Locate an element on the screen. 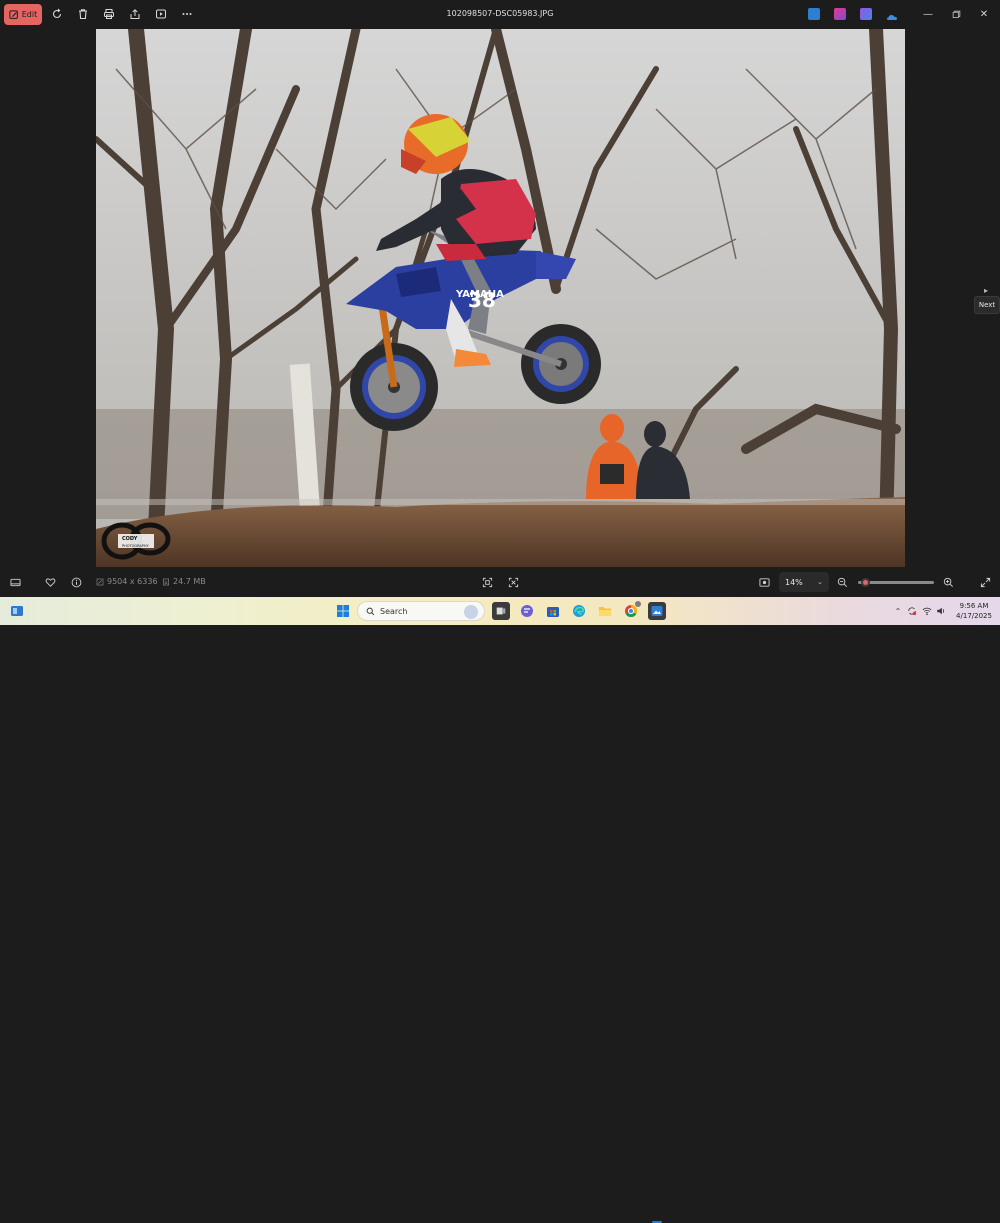 The height and width of the screenshot is (1223, 1000). info-icon is located at coordinates (76, 582).